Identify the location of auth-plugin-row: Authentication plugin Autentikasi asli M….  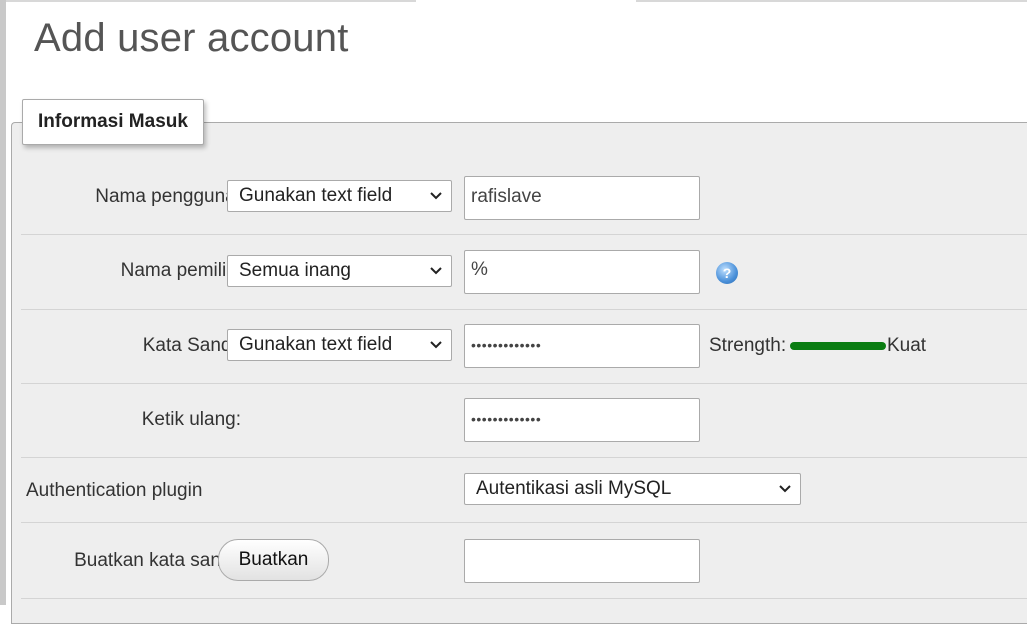
(524, 490).